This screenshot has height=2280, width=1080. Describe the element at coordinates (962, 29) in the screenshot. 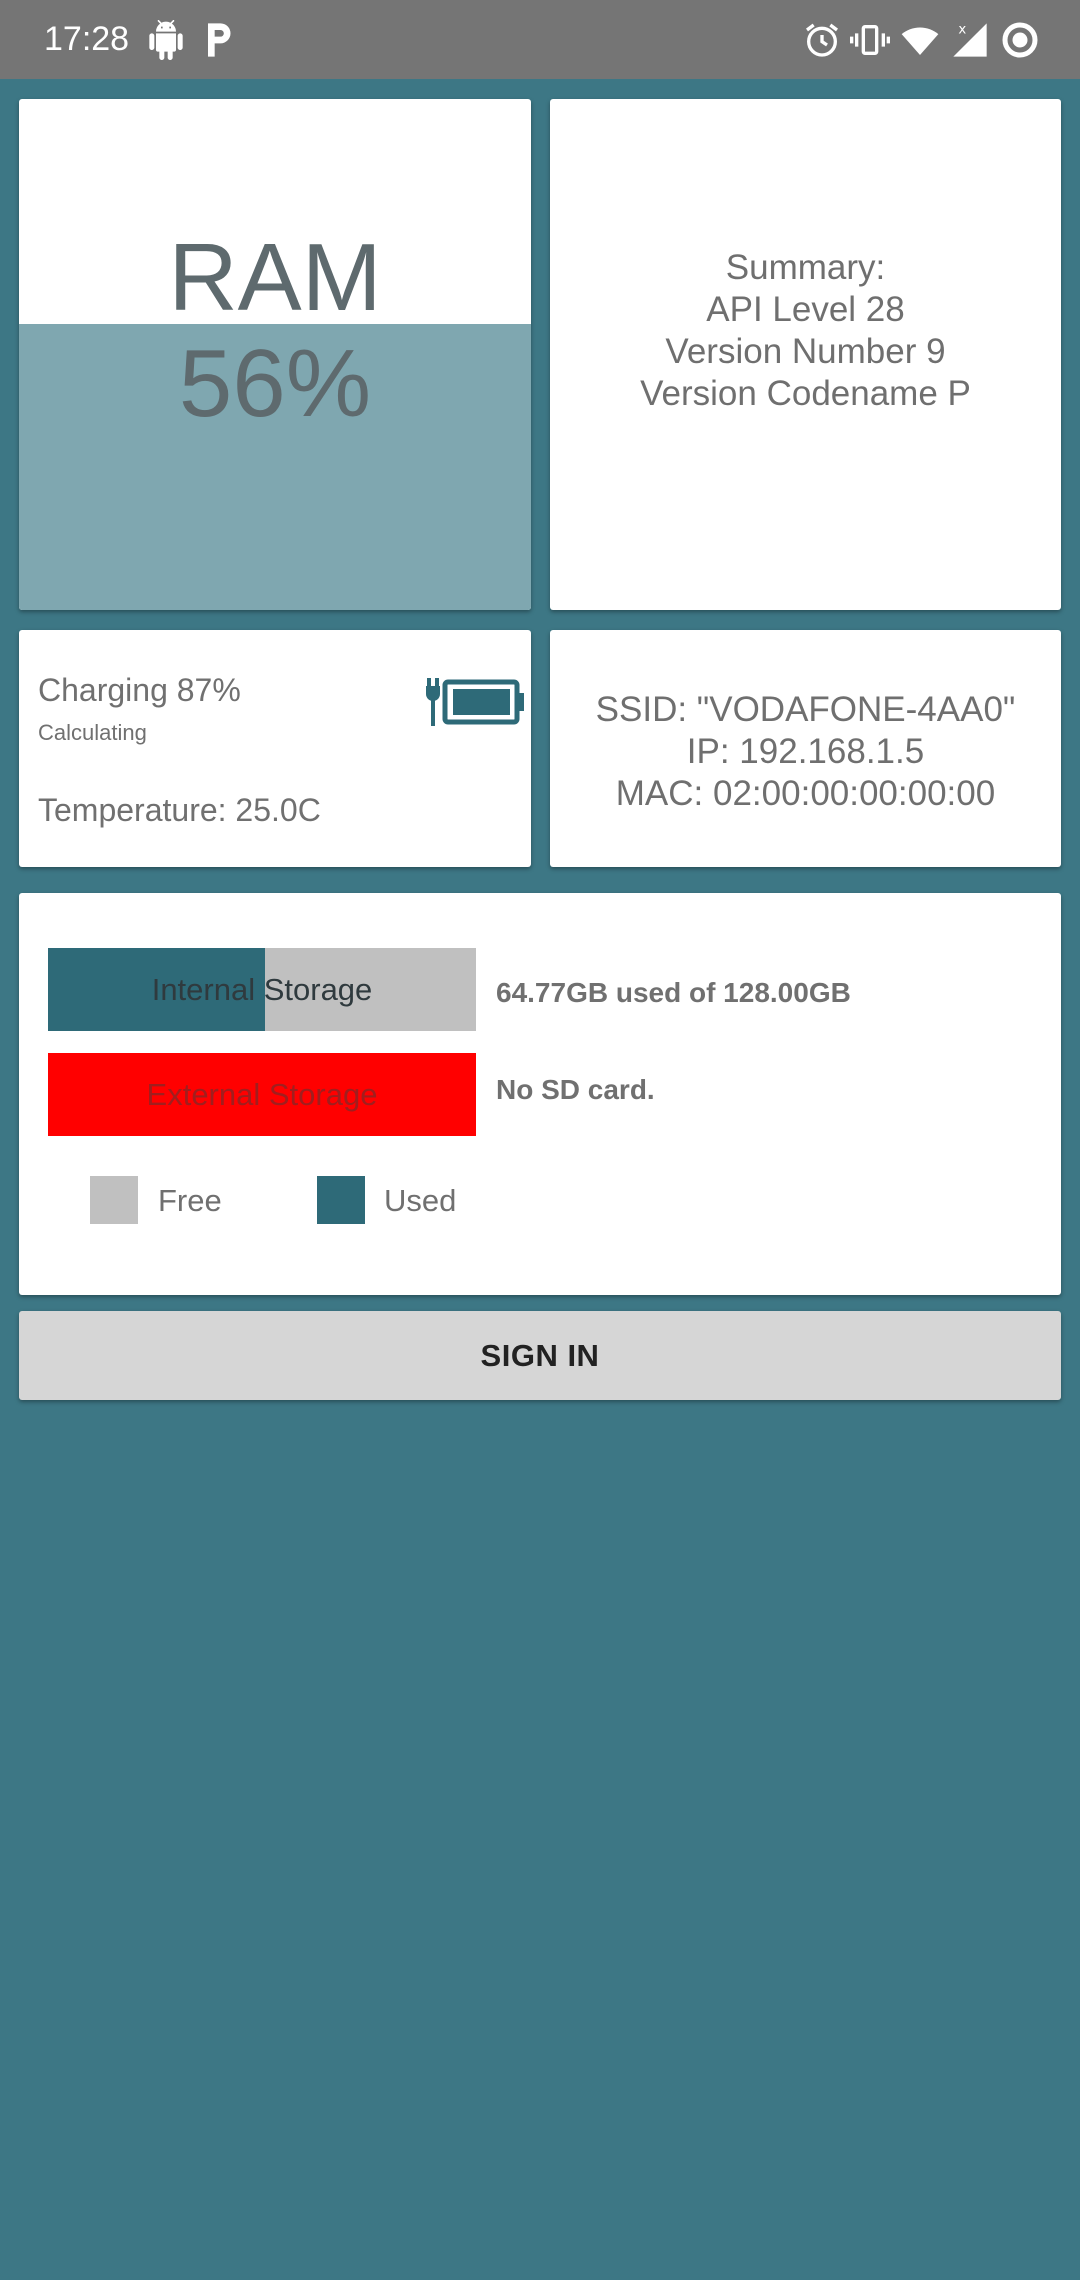

I see `svg-text: x` at that location.